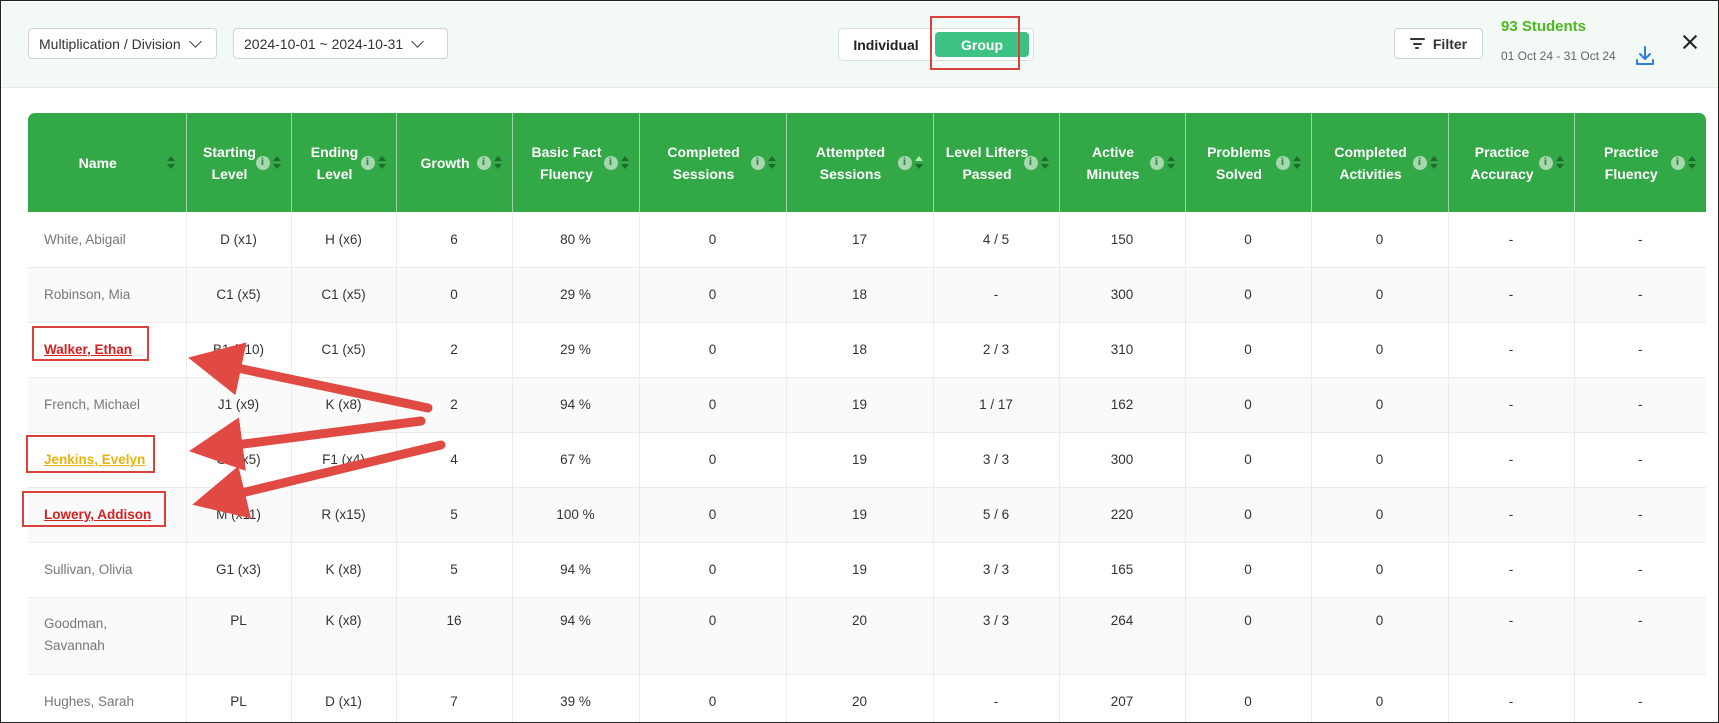 The height and width of the screenshot is (723, 1719). Describe the element at coordinates (239, 460) in the screenshot. I see `table-cell: C1 (x5)` at that location.